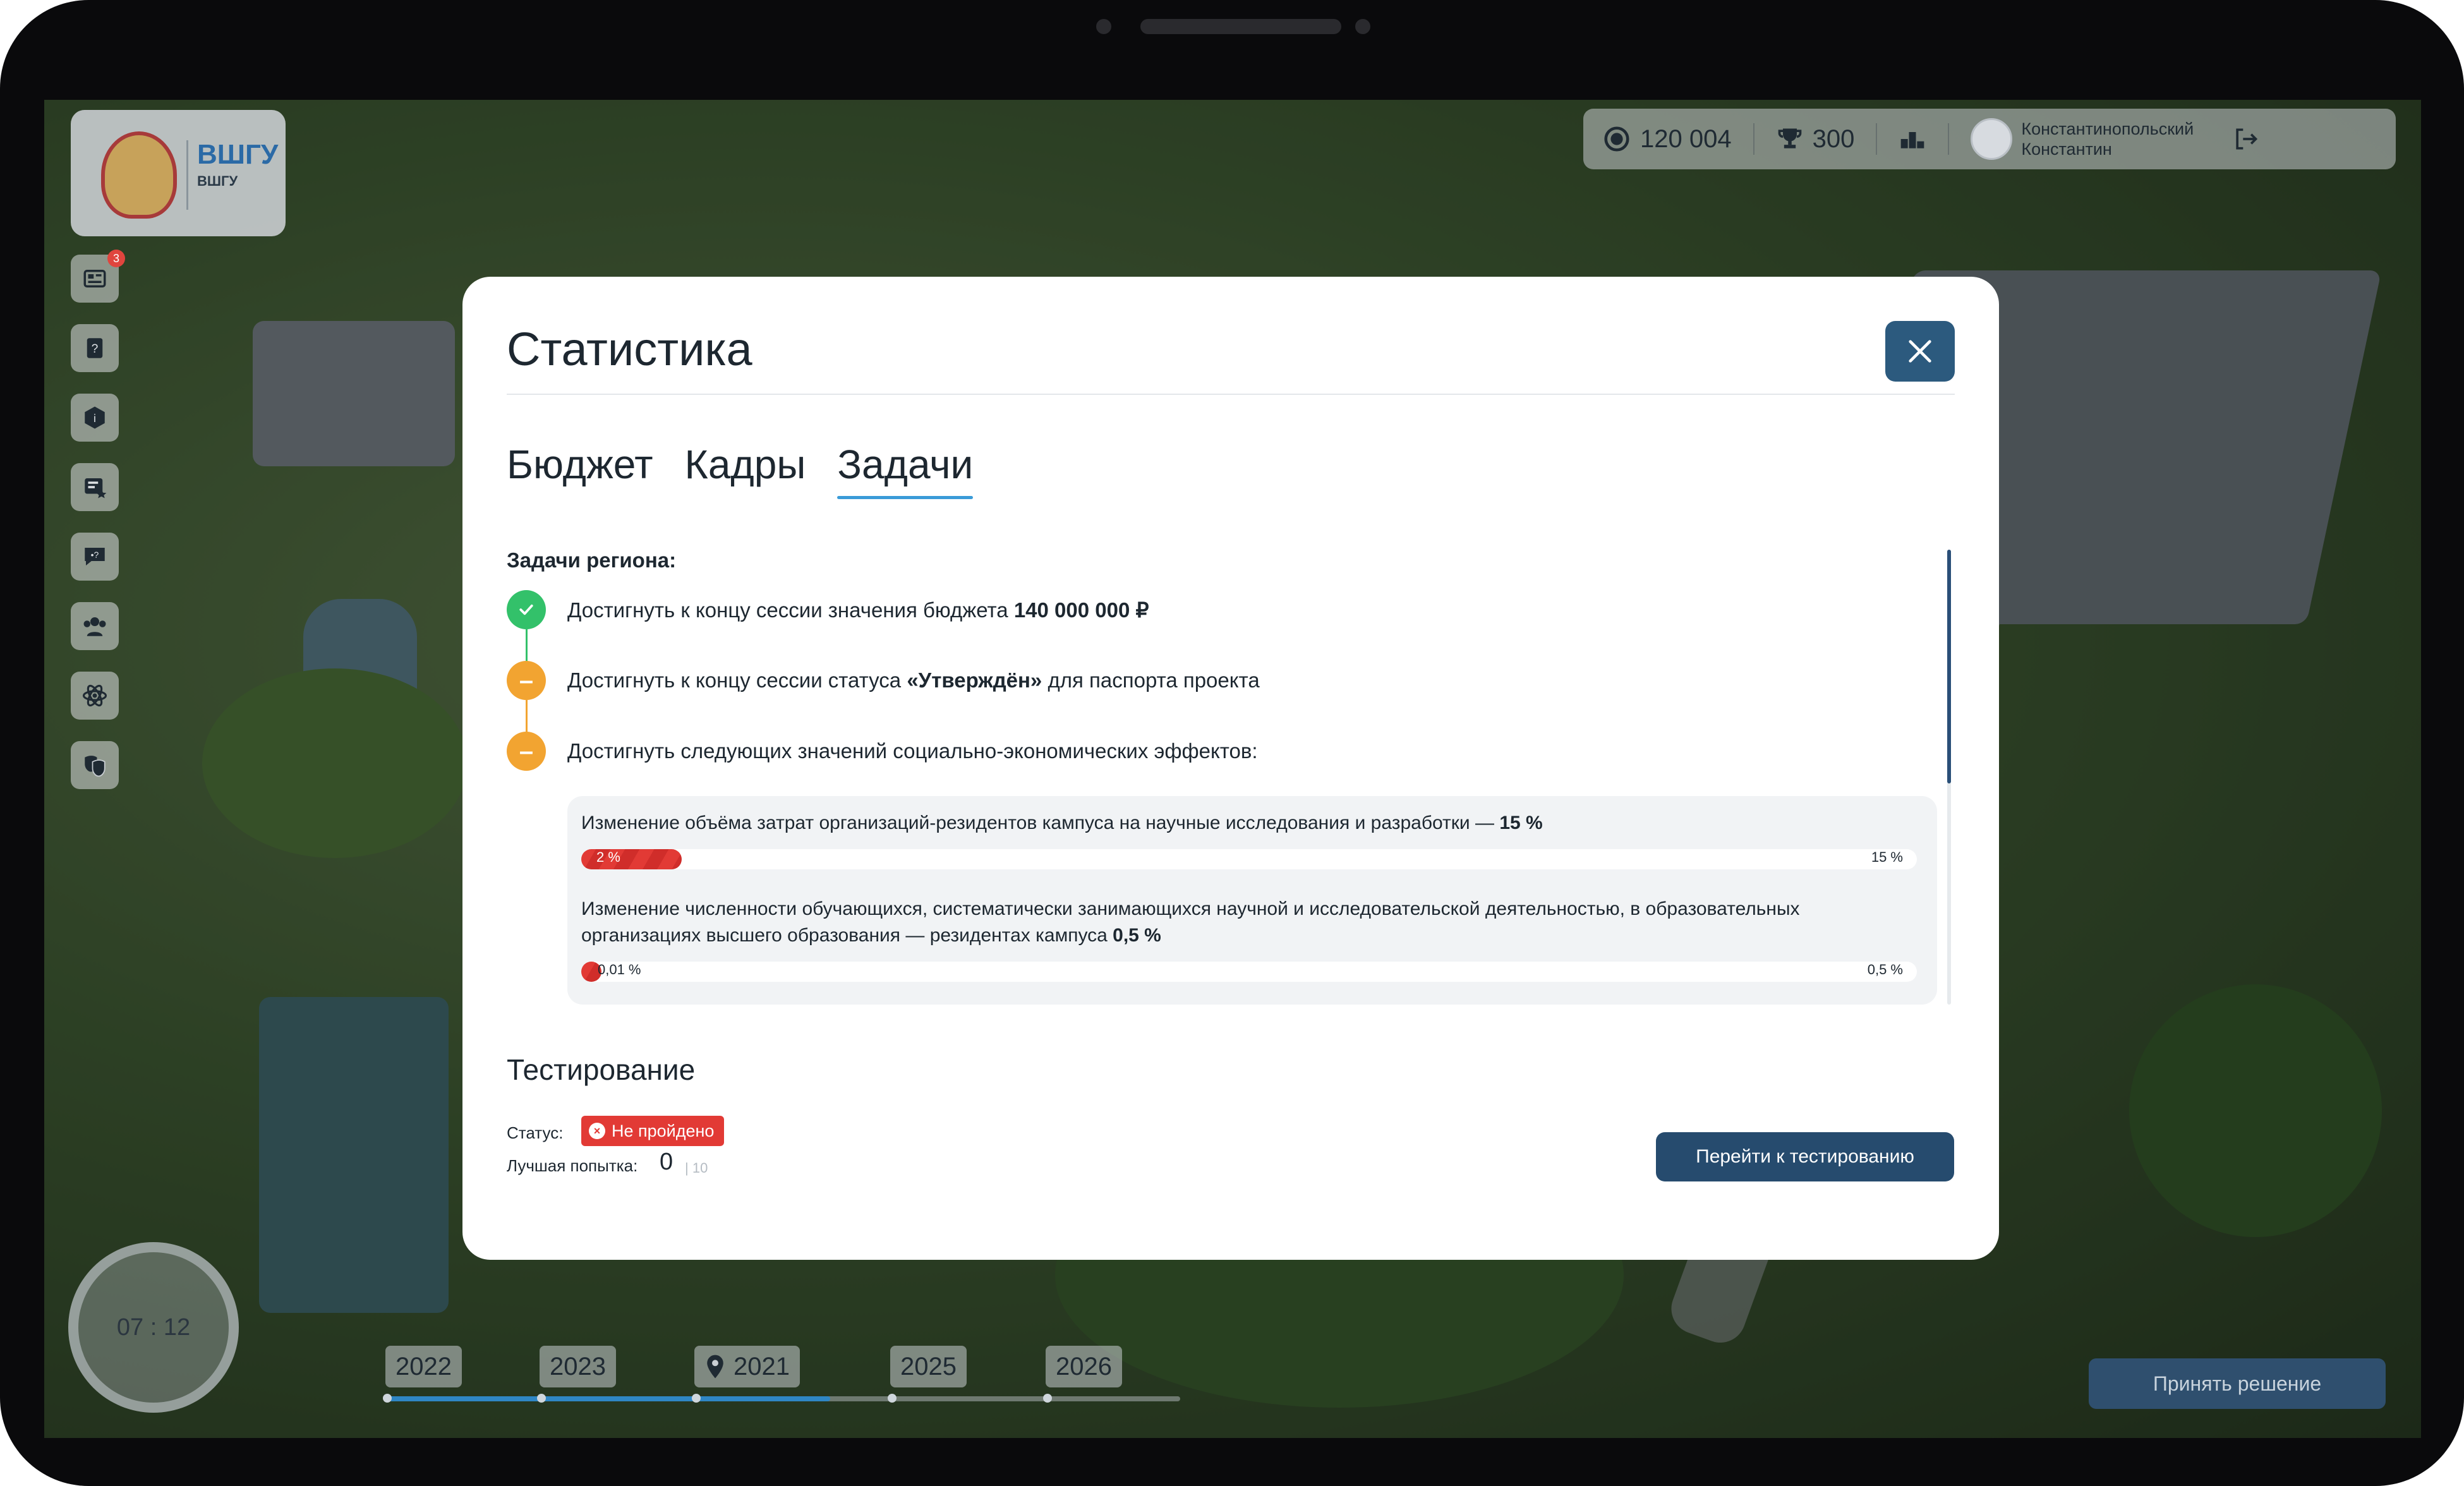 This screenshot has height=1486, width=2464. Describe the element at coordinates (1616, 139) in the screenshot. I see `coin-icon` at that location.